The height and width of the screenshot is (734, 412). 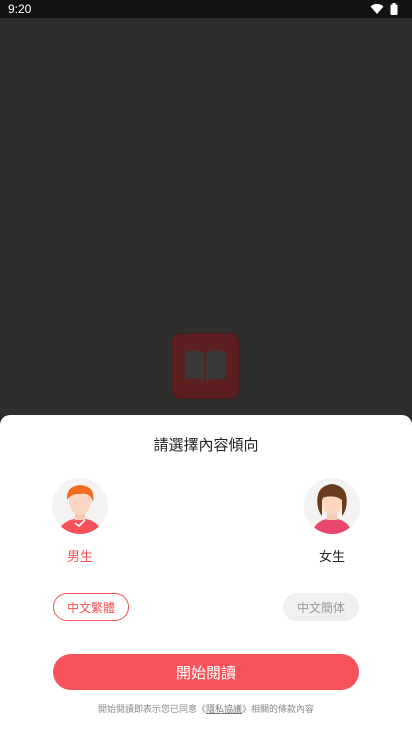 What do you see at coordinates (206, 672) in the screenshot?
I see `start-reading-button: 開始閱讀` at bounding box center [206, 672].